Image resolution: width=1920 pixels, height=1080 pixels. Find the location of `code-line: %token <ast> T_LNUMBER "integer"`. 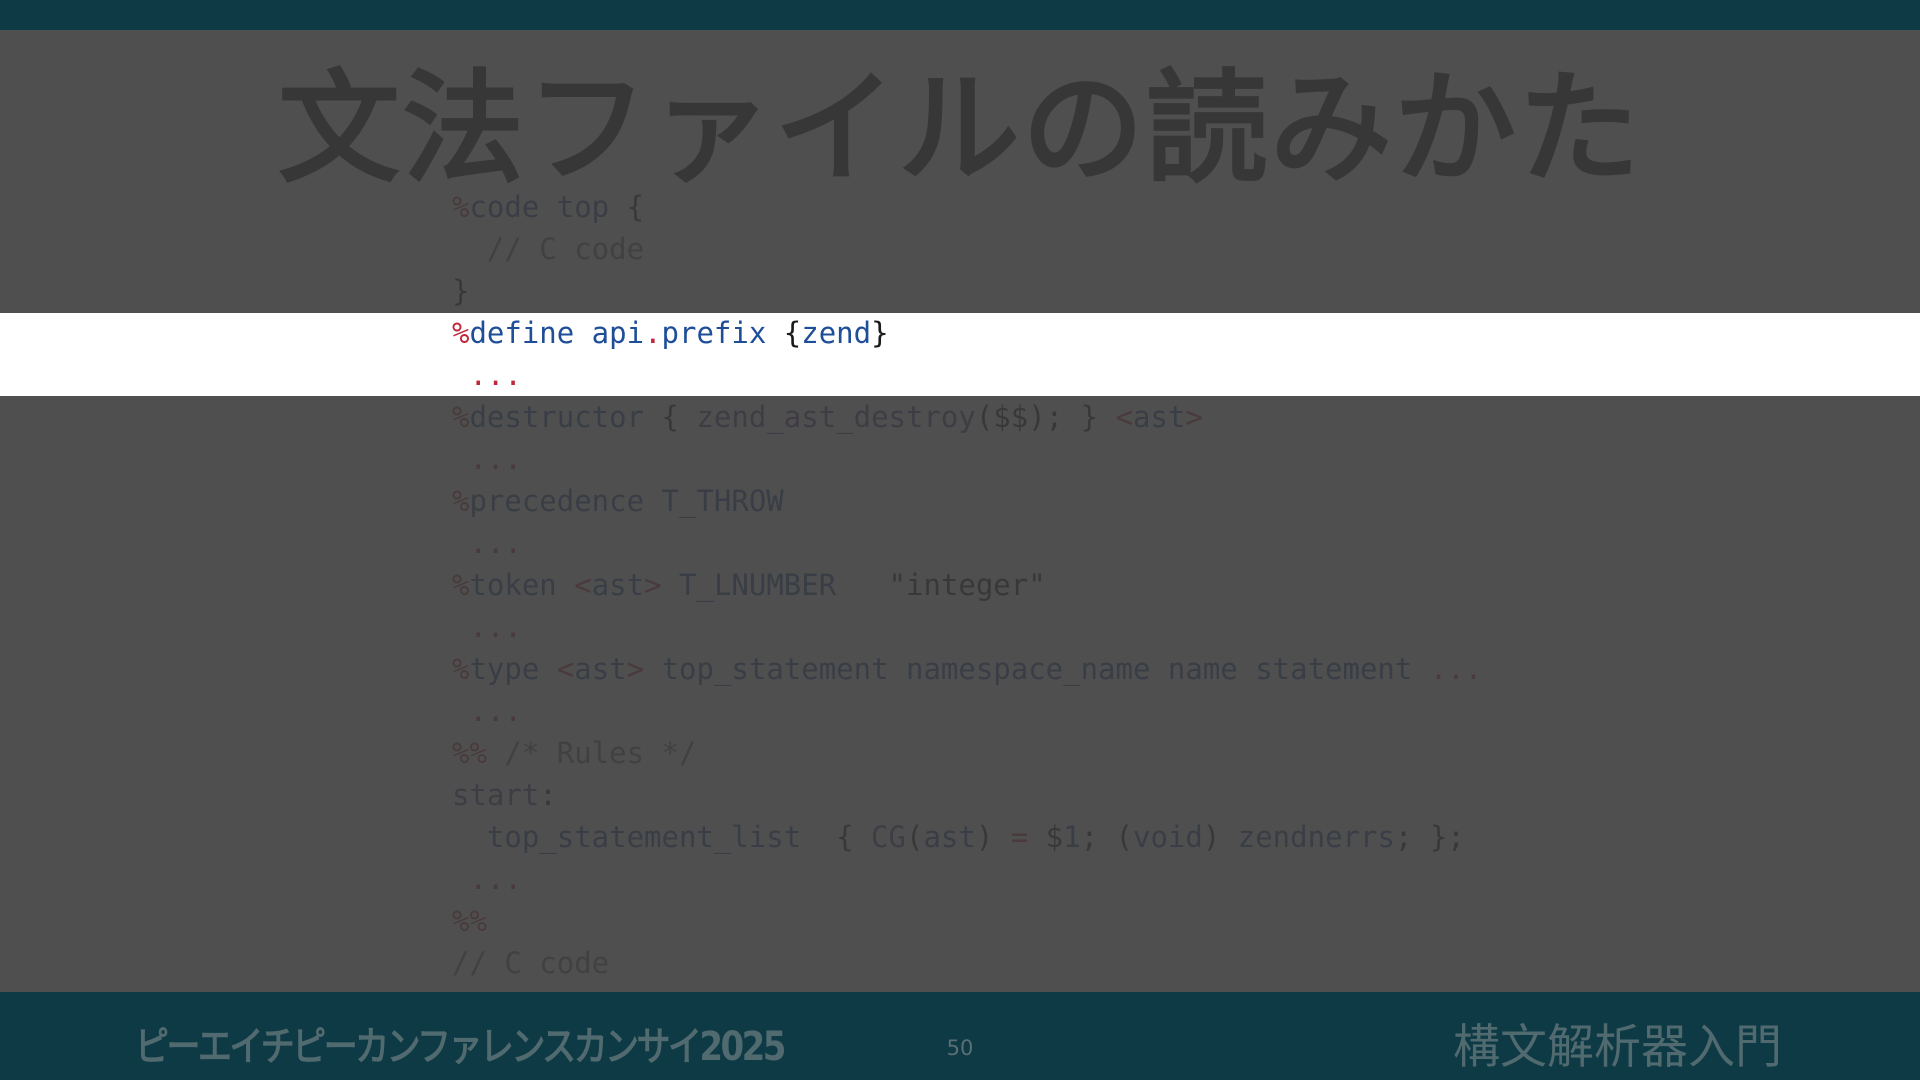

code-line: %token <ast> T_LNUMBER "integer" is located at coordinates (967, 585).